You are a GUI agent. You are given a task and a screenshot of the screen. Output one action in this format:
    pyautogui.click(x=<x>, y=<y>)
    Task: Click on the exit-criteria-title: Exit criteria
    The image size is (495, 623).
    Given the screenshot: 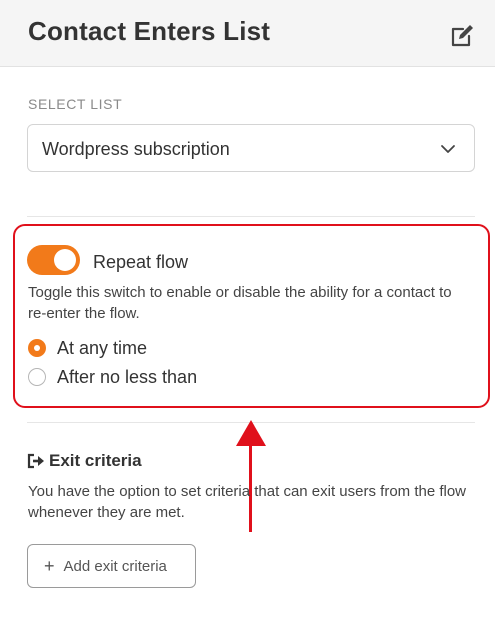 What is the action you would take?
    pyautogui.click(x=95, y=460)
    